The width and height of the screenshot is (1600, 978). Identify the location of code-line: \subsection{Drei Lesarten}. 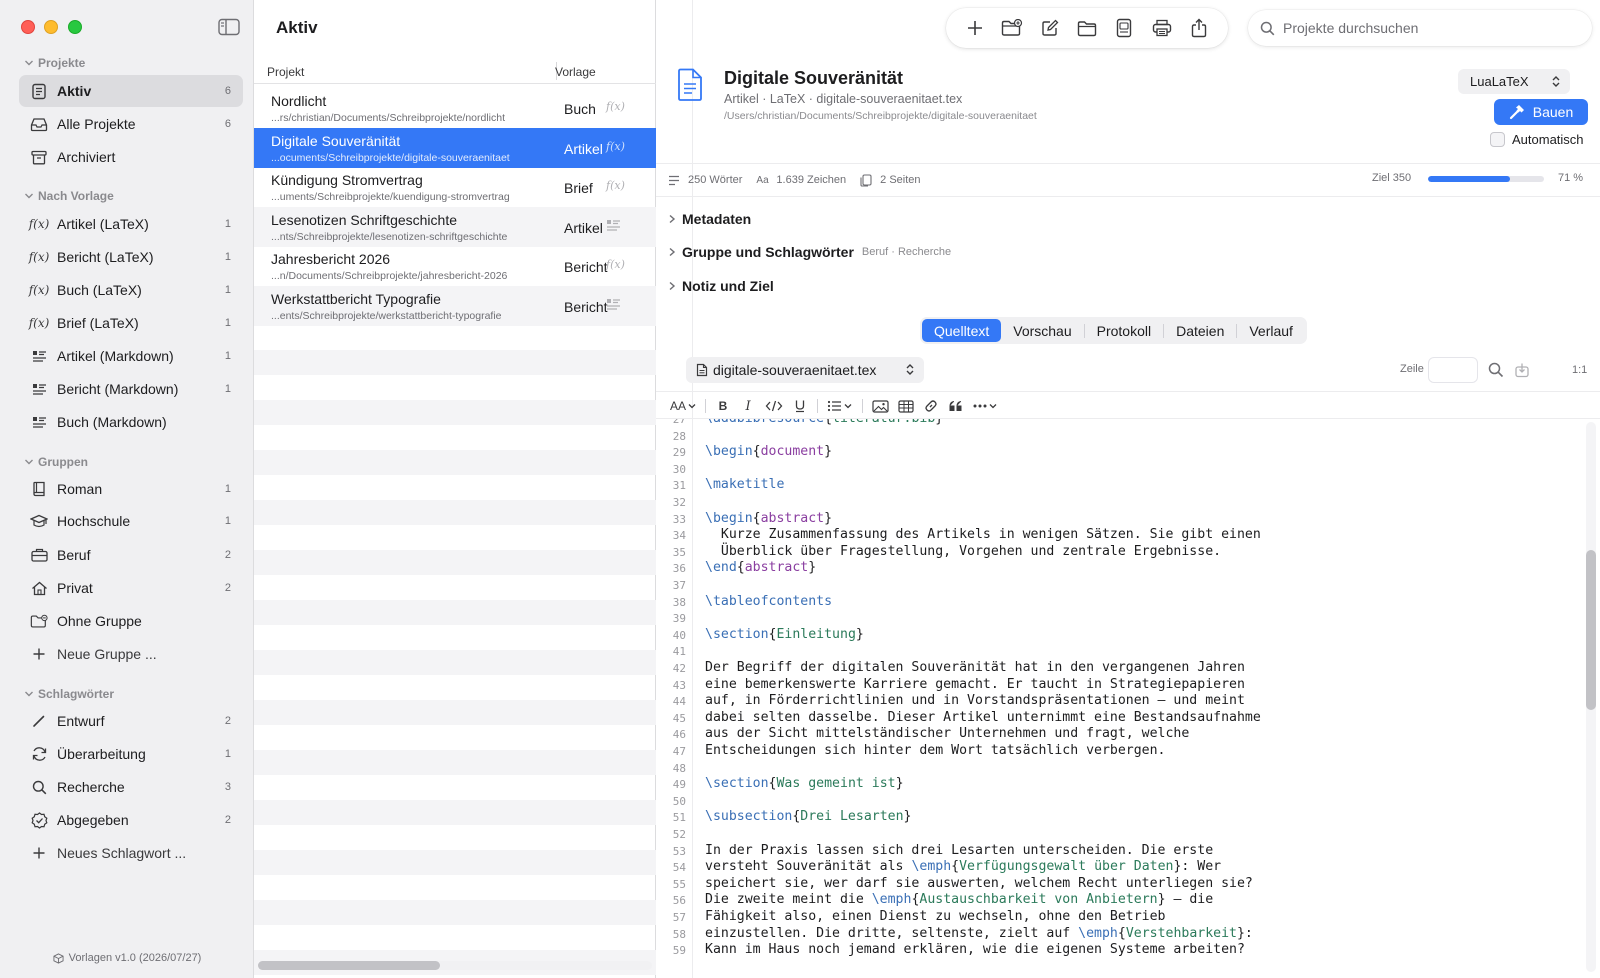
(808, 816).